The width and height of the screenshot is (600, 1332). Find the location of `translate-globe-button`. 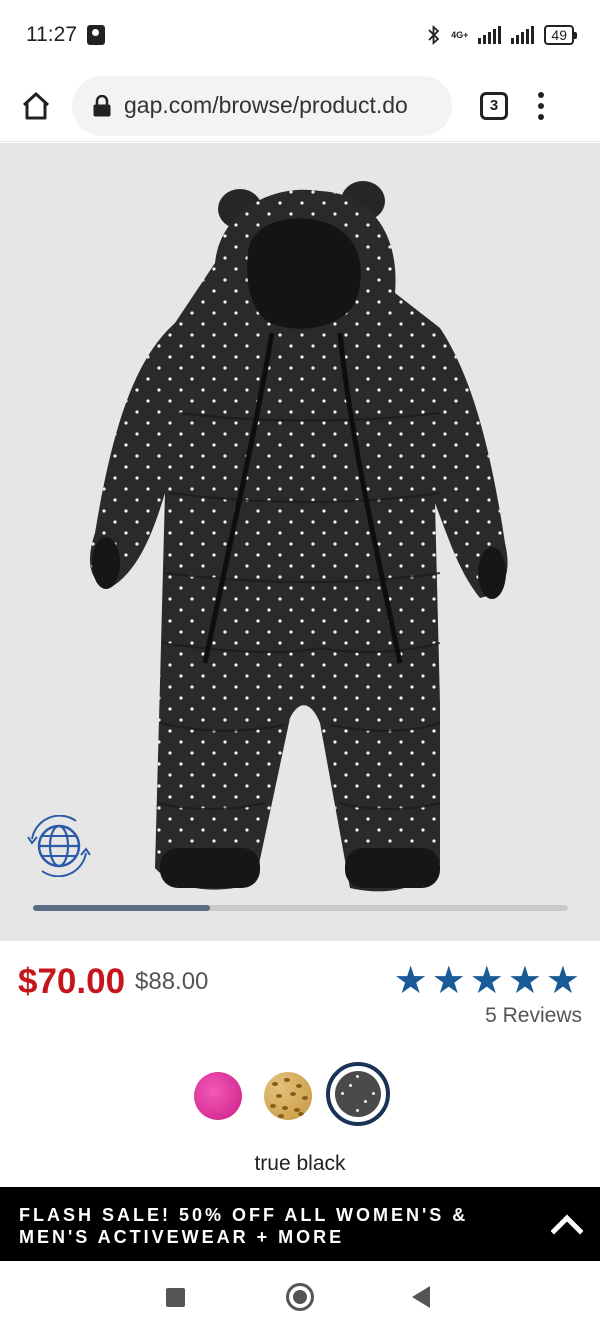

translate-globe-button is located at coordinates (59, 846).